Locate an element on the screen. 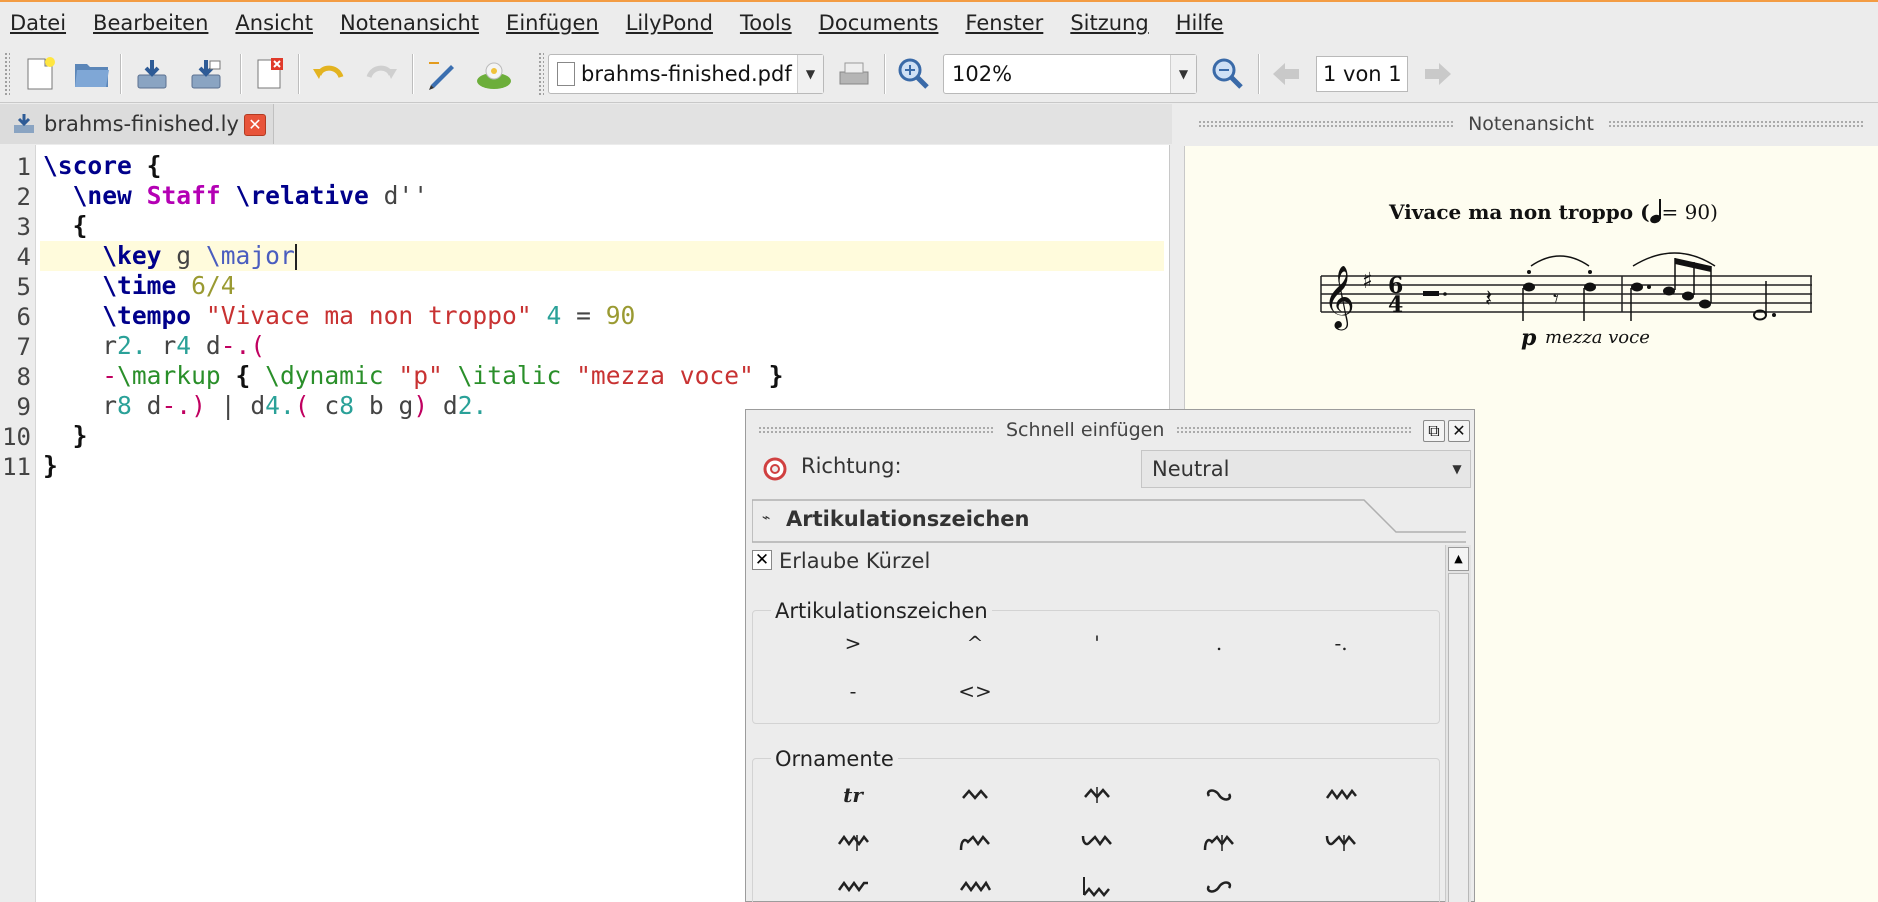 This screenshot has height=902, width=1878. allow-shorthand-checkbox: ✕ is located at coordinates (762, 560).